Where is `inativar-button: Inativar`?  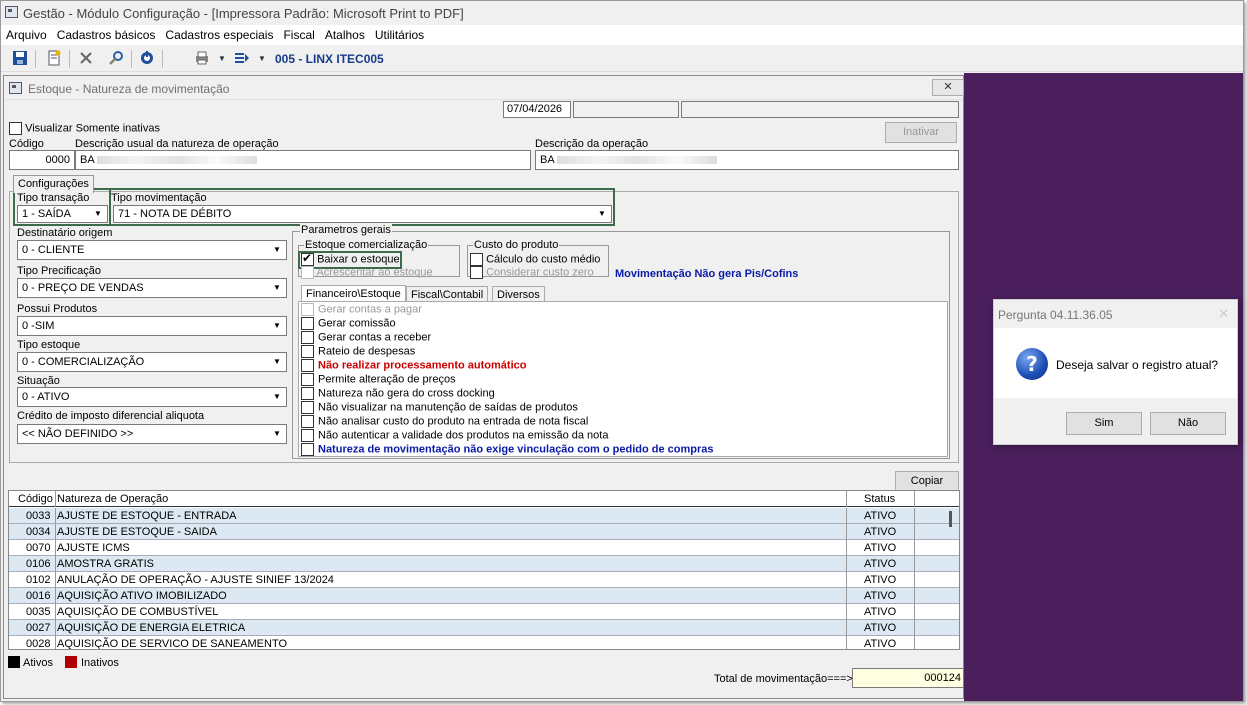 inativar-button: Inativar is located at coordinates (921, 132).